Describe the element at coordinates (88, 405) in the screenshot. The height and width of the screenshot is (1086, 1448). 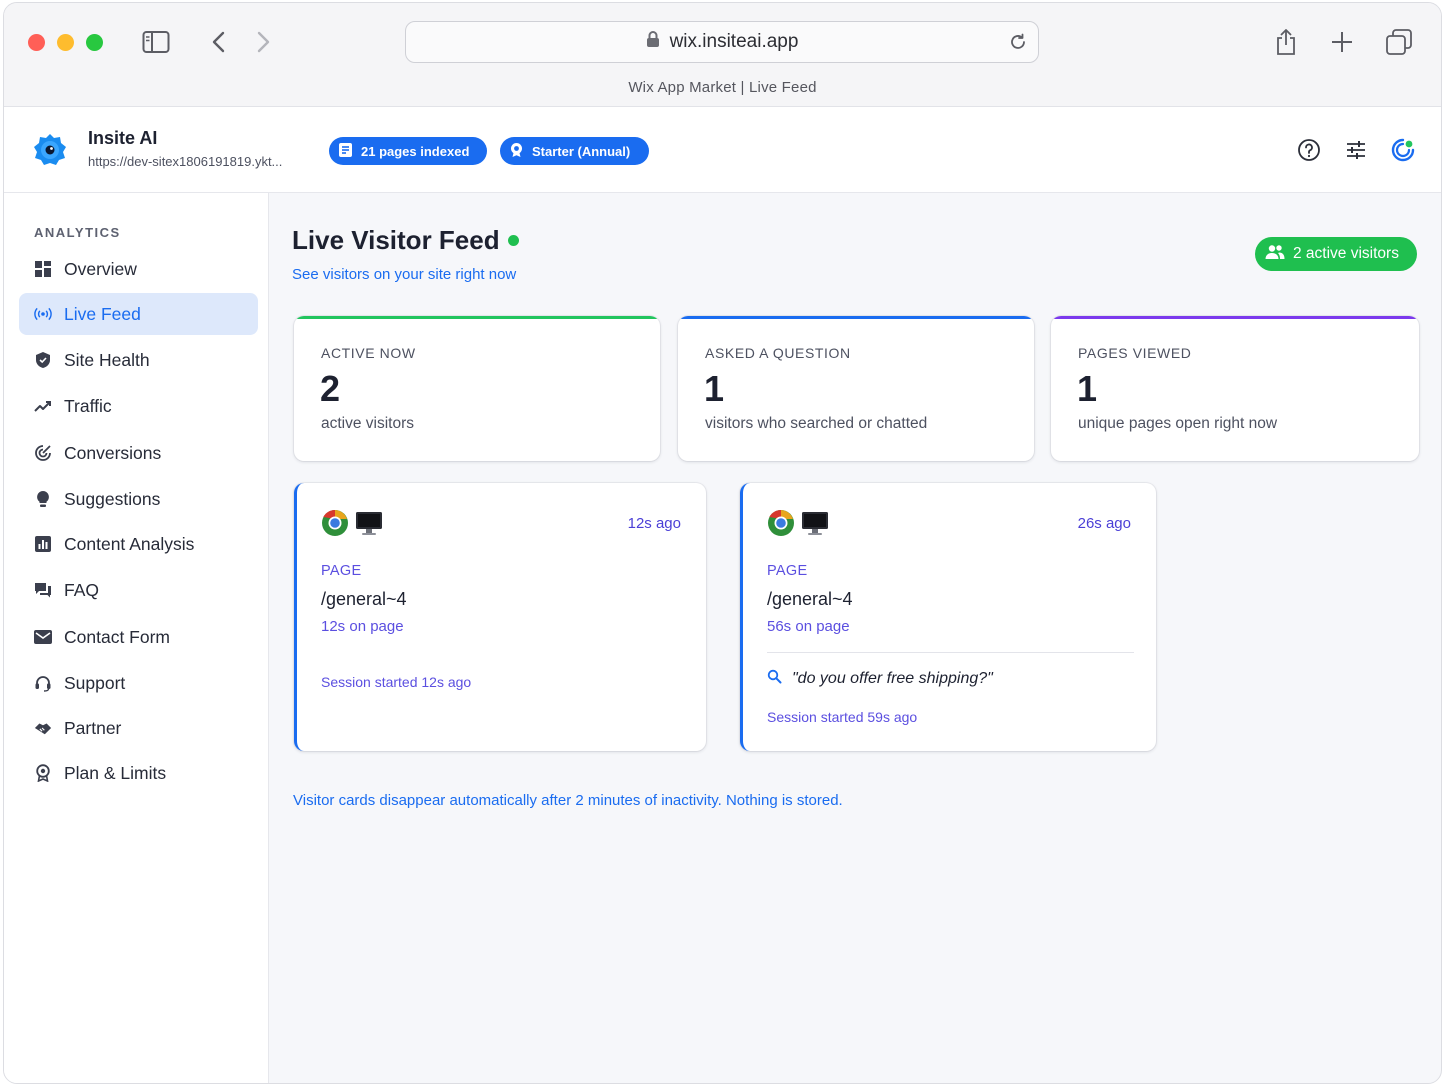
I see `sidebar-item-label: Traffic` at that location.